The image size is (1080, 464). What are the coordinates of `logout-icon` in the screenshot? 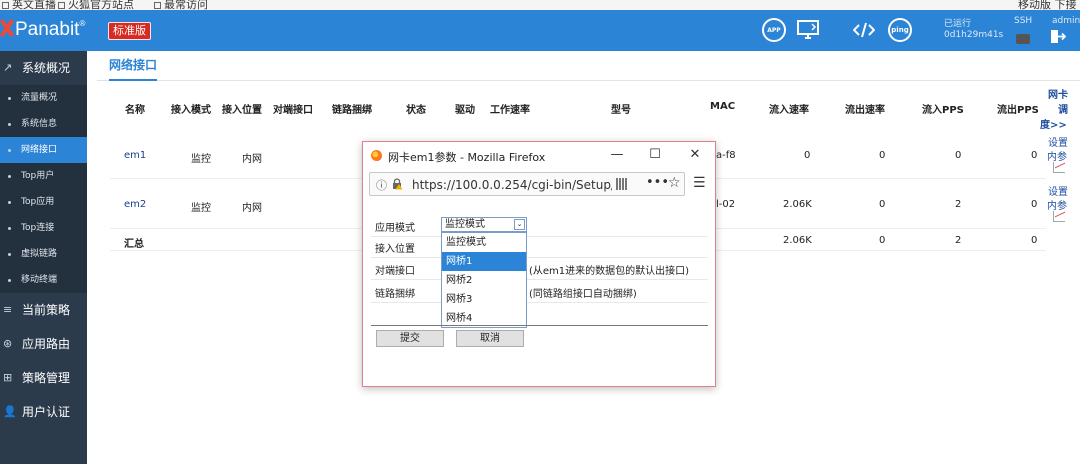 It's located at (1058, 36).